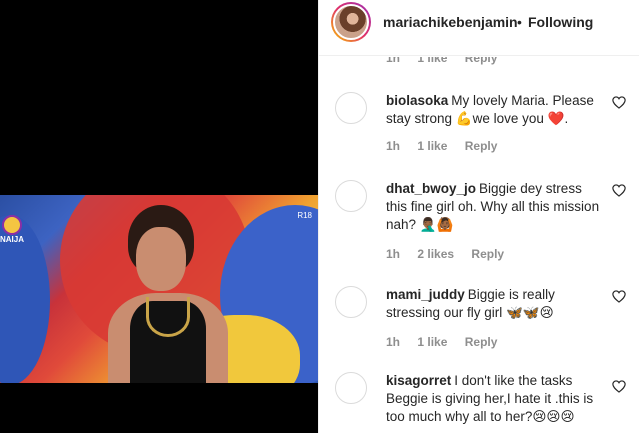  Describe the element at coordinates (168, 294) in the screenshot. I see `person-figure` at that location.